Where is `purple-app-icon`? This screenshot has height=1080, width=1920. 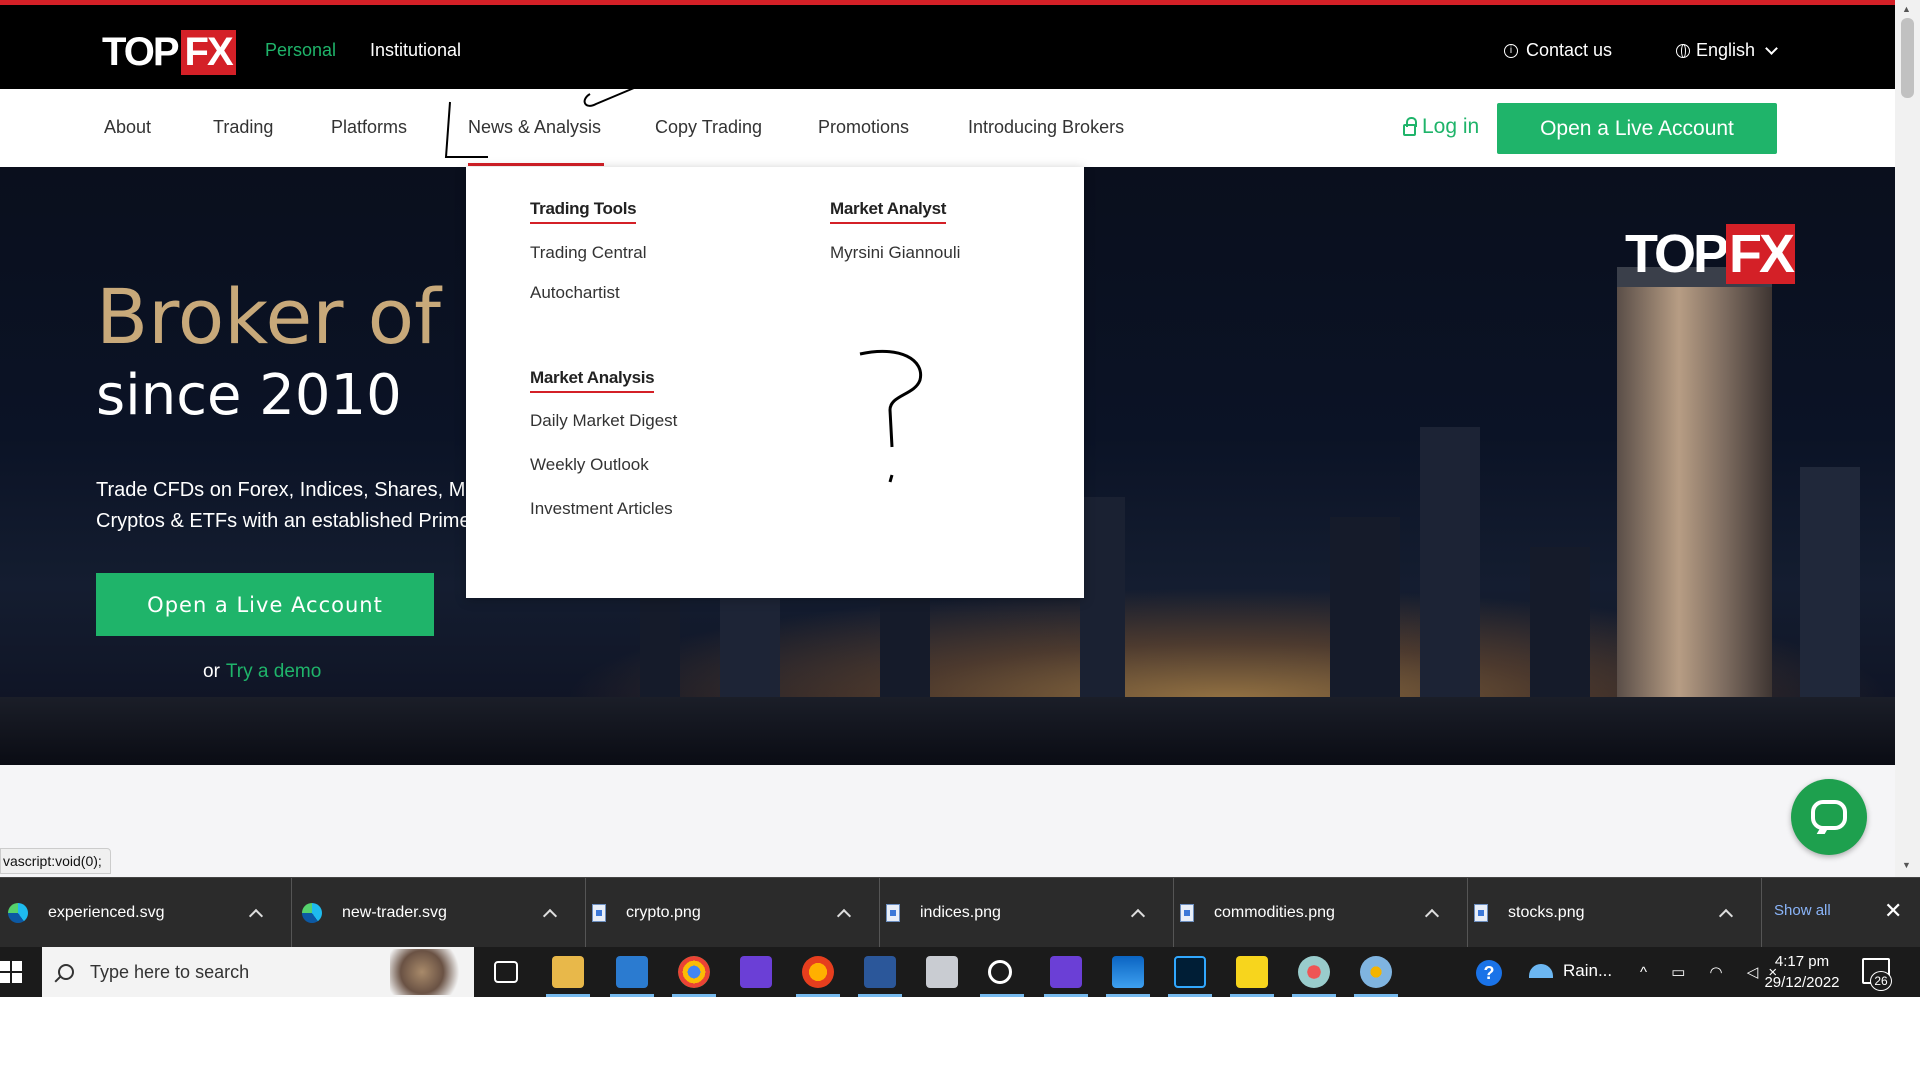 purple-app-icon is located at coordinates (756, 972).